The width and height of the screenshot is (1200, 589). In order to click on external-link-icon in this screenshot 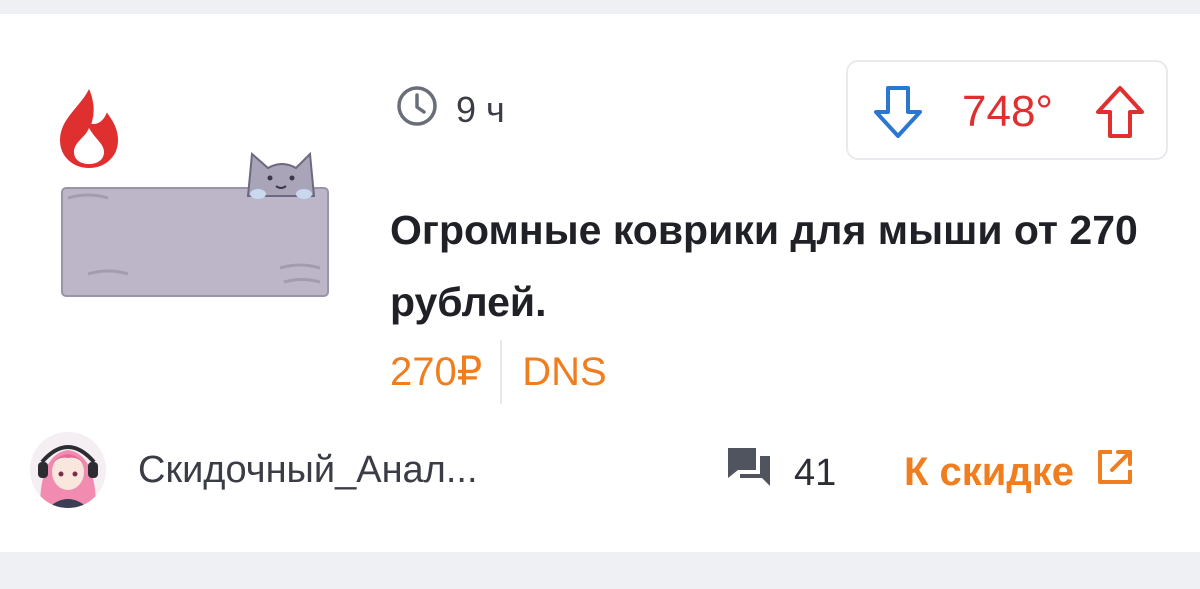, I will do `click(1115, 472)`.